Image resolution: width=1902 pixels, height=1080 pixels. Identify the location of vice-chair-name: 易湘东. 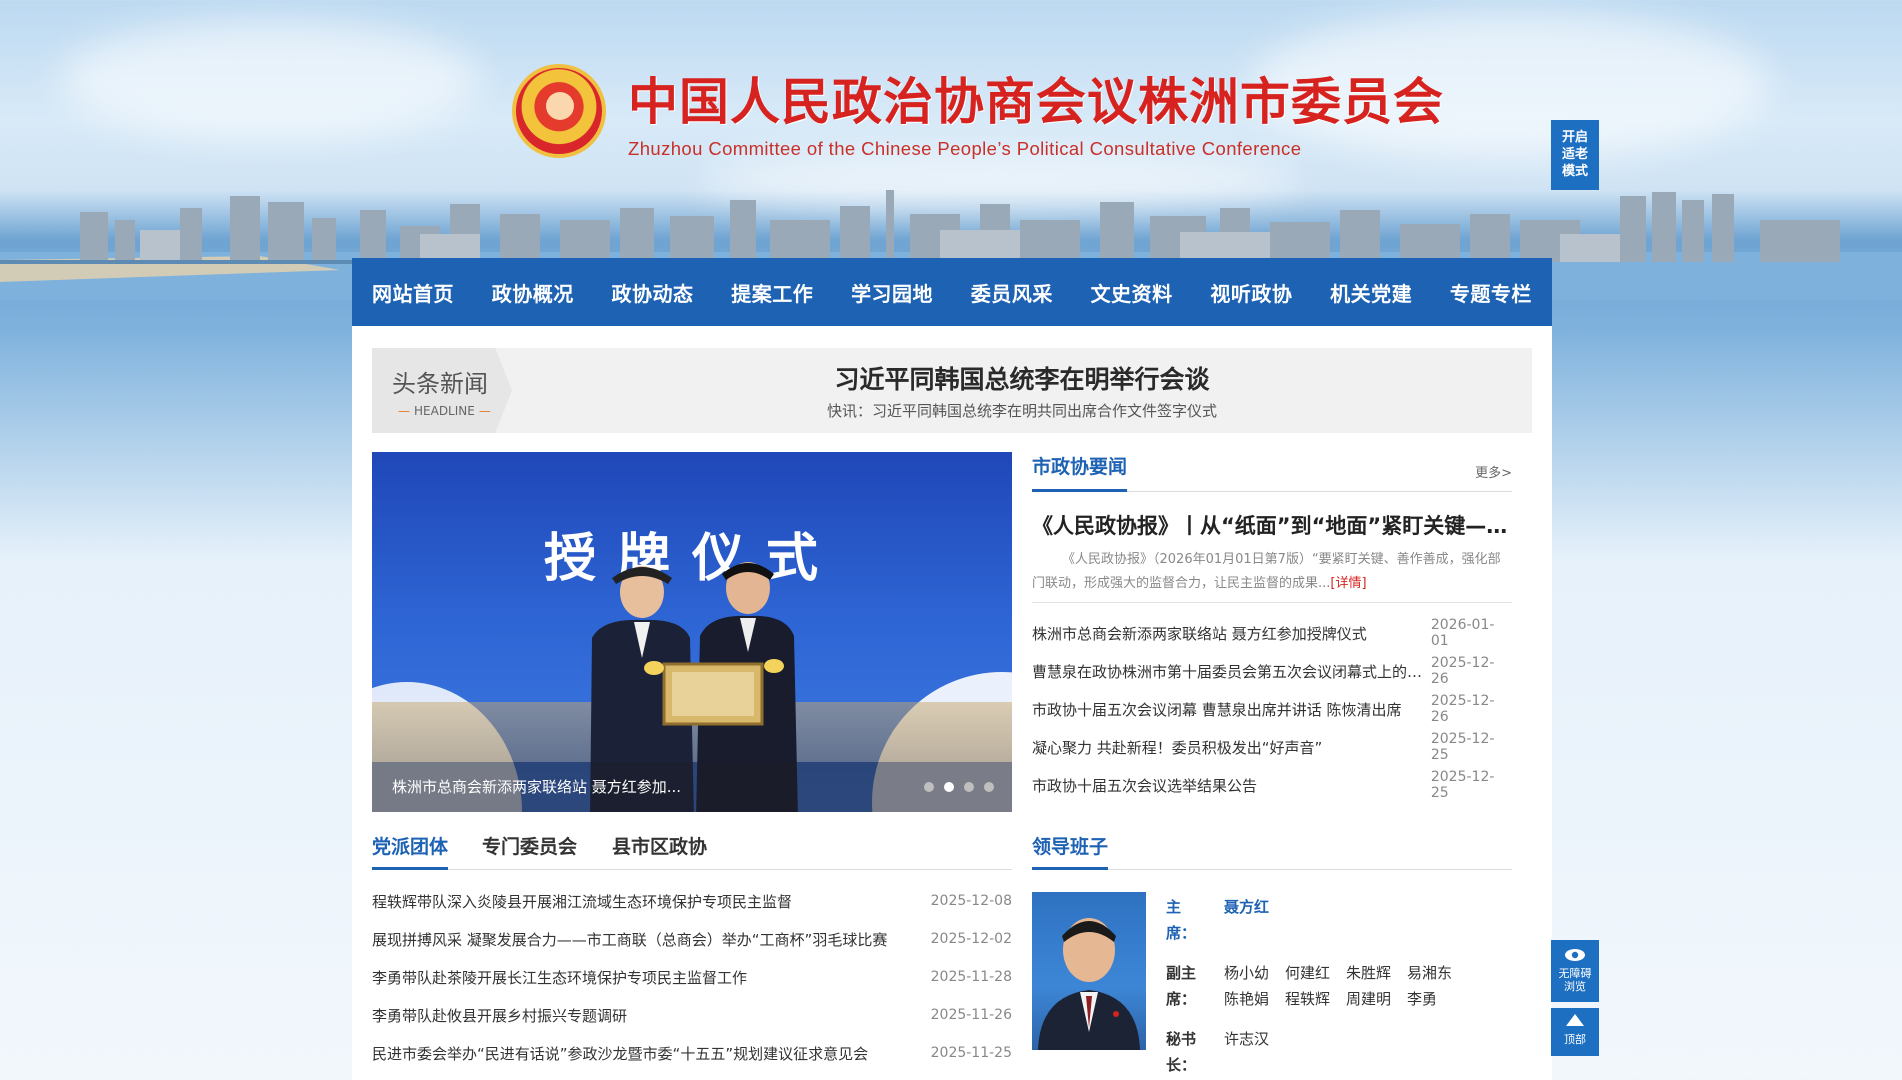
(1429, 973).